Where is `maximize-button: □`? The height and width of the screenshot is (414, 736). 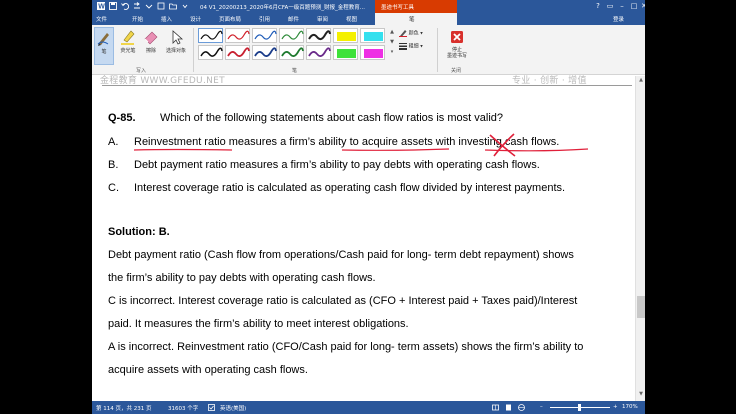 maximize-button: □ is located at coordinates (634, 6).